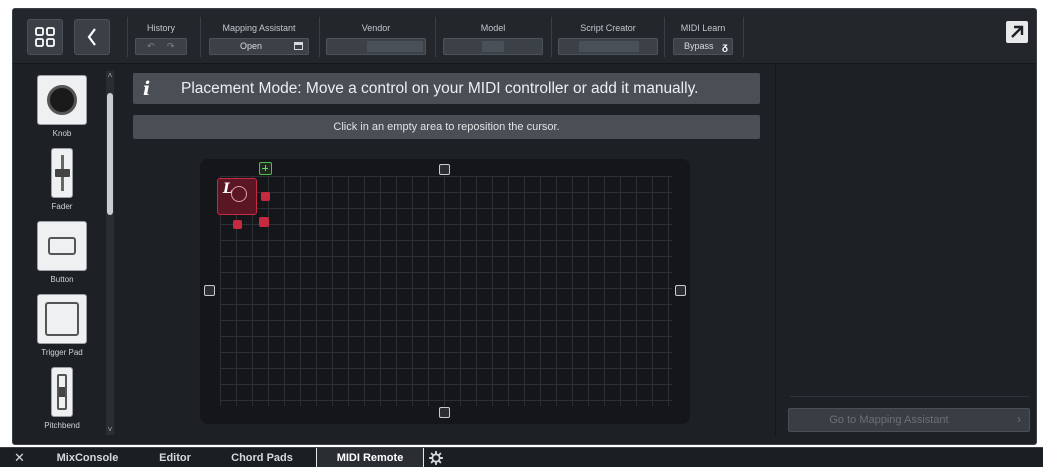  I want to click on knob-outline-icon, so click(239, 194).